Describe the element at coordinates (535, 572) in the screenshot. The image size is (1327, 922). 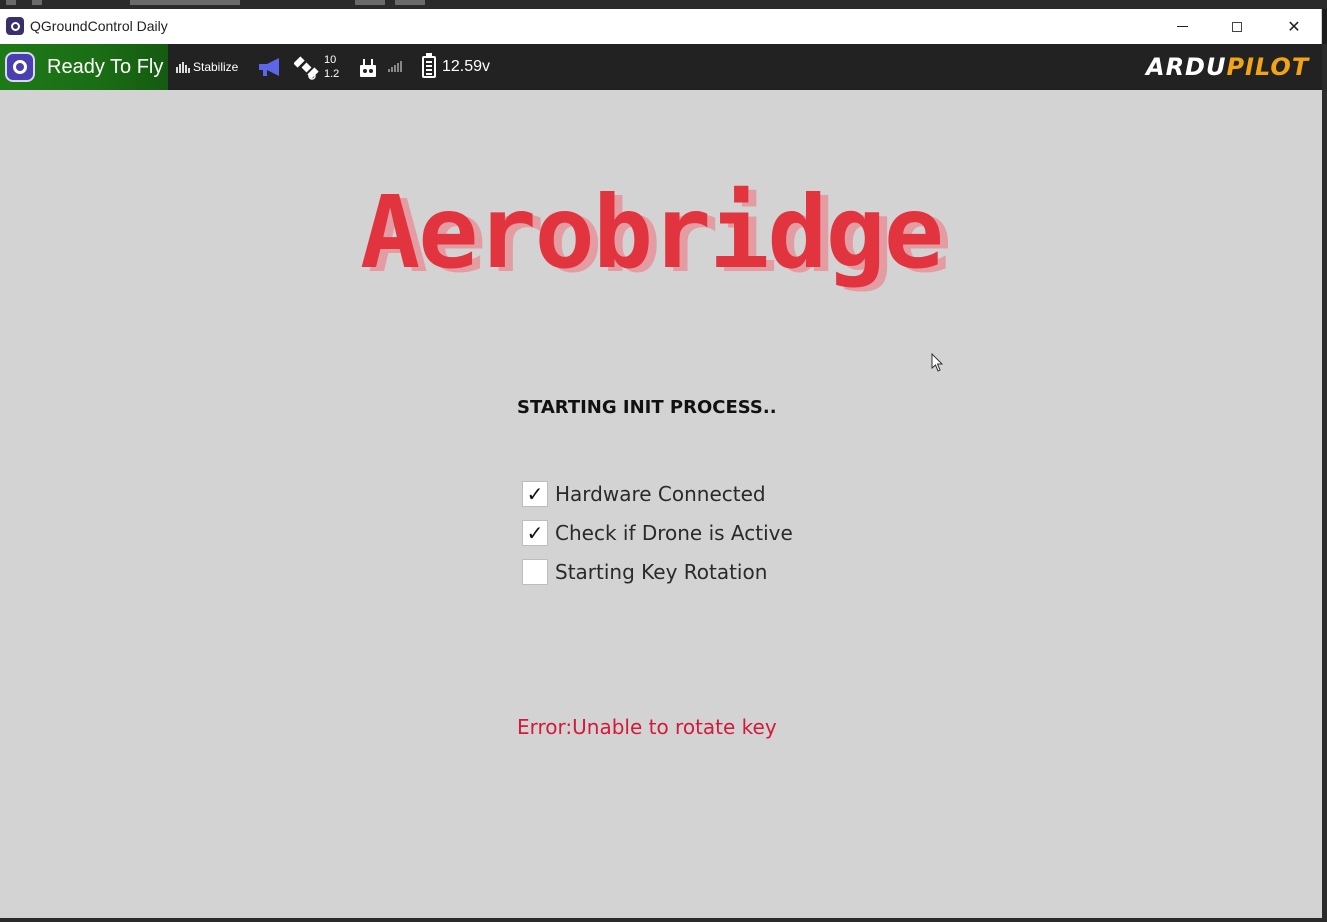
I see `checkbox` at that location.